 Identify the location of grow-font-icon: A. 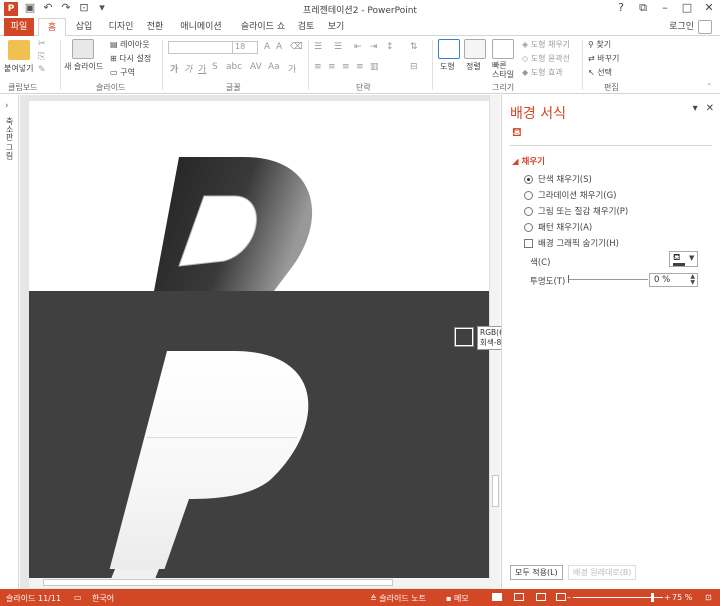
(267, 47).